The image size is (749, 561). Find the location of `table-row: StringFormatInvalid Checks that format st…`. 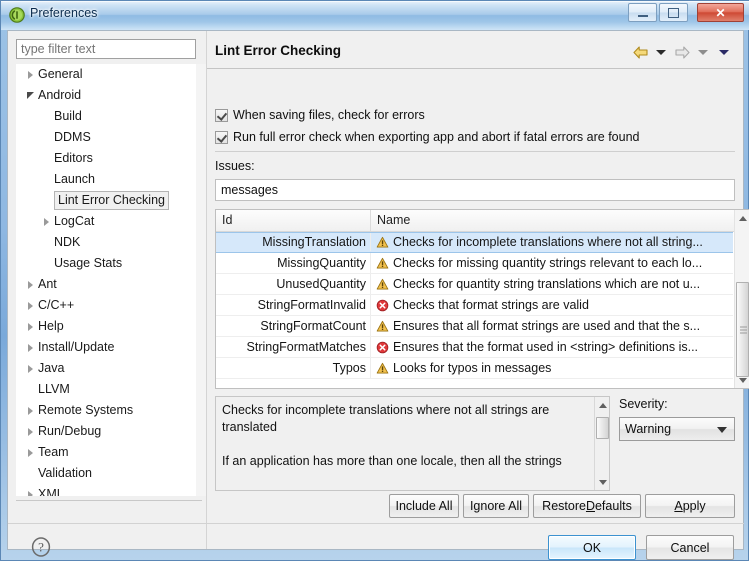

table-row: StringFormatInvalid Checks that format st… is located at coordinates (474, 305).